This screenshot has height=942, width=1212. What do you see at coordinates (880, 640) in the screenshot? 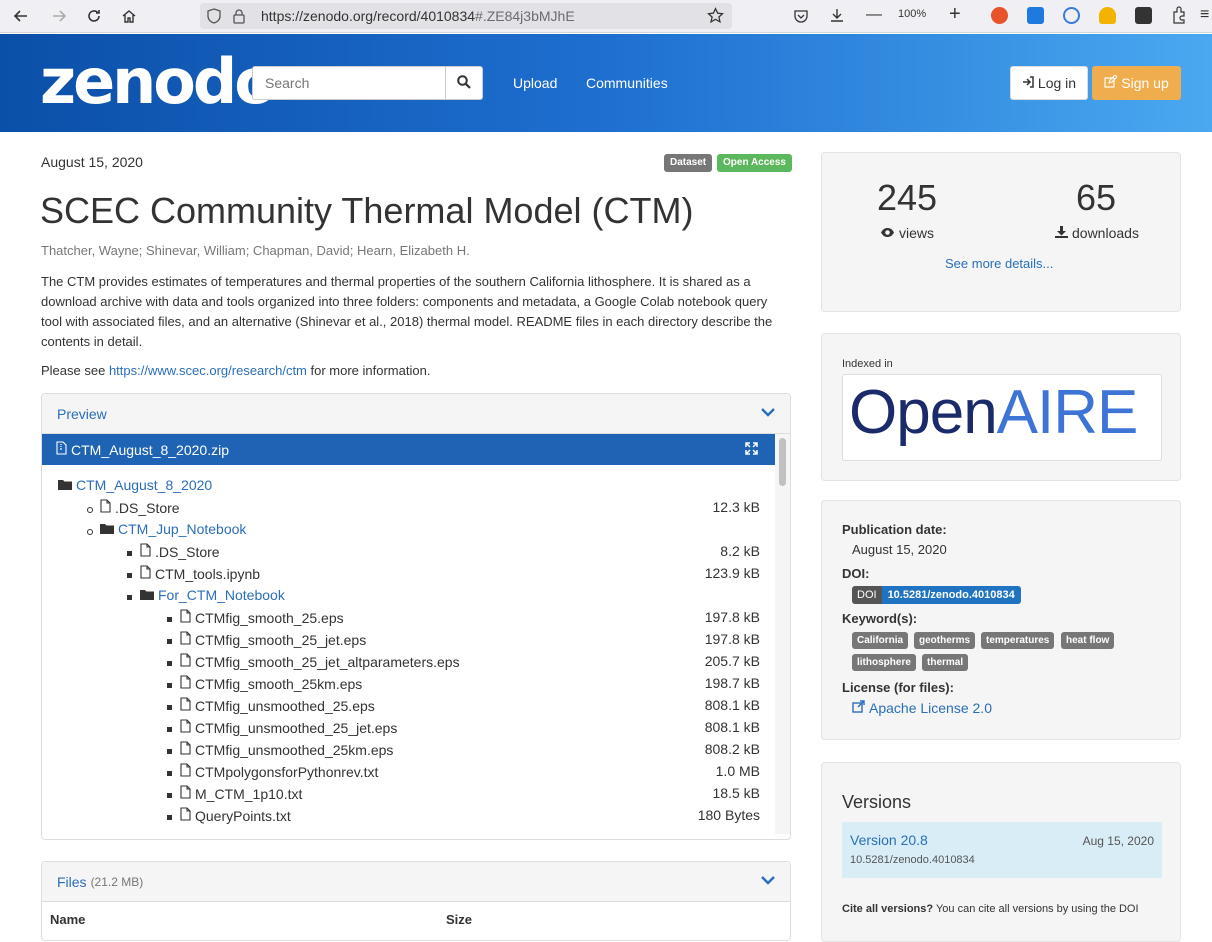
I see `keyword-badge: California` at bounding box center [880, 640].